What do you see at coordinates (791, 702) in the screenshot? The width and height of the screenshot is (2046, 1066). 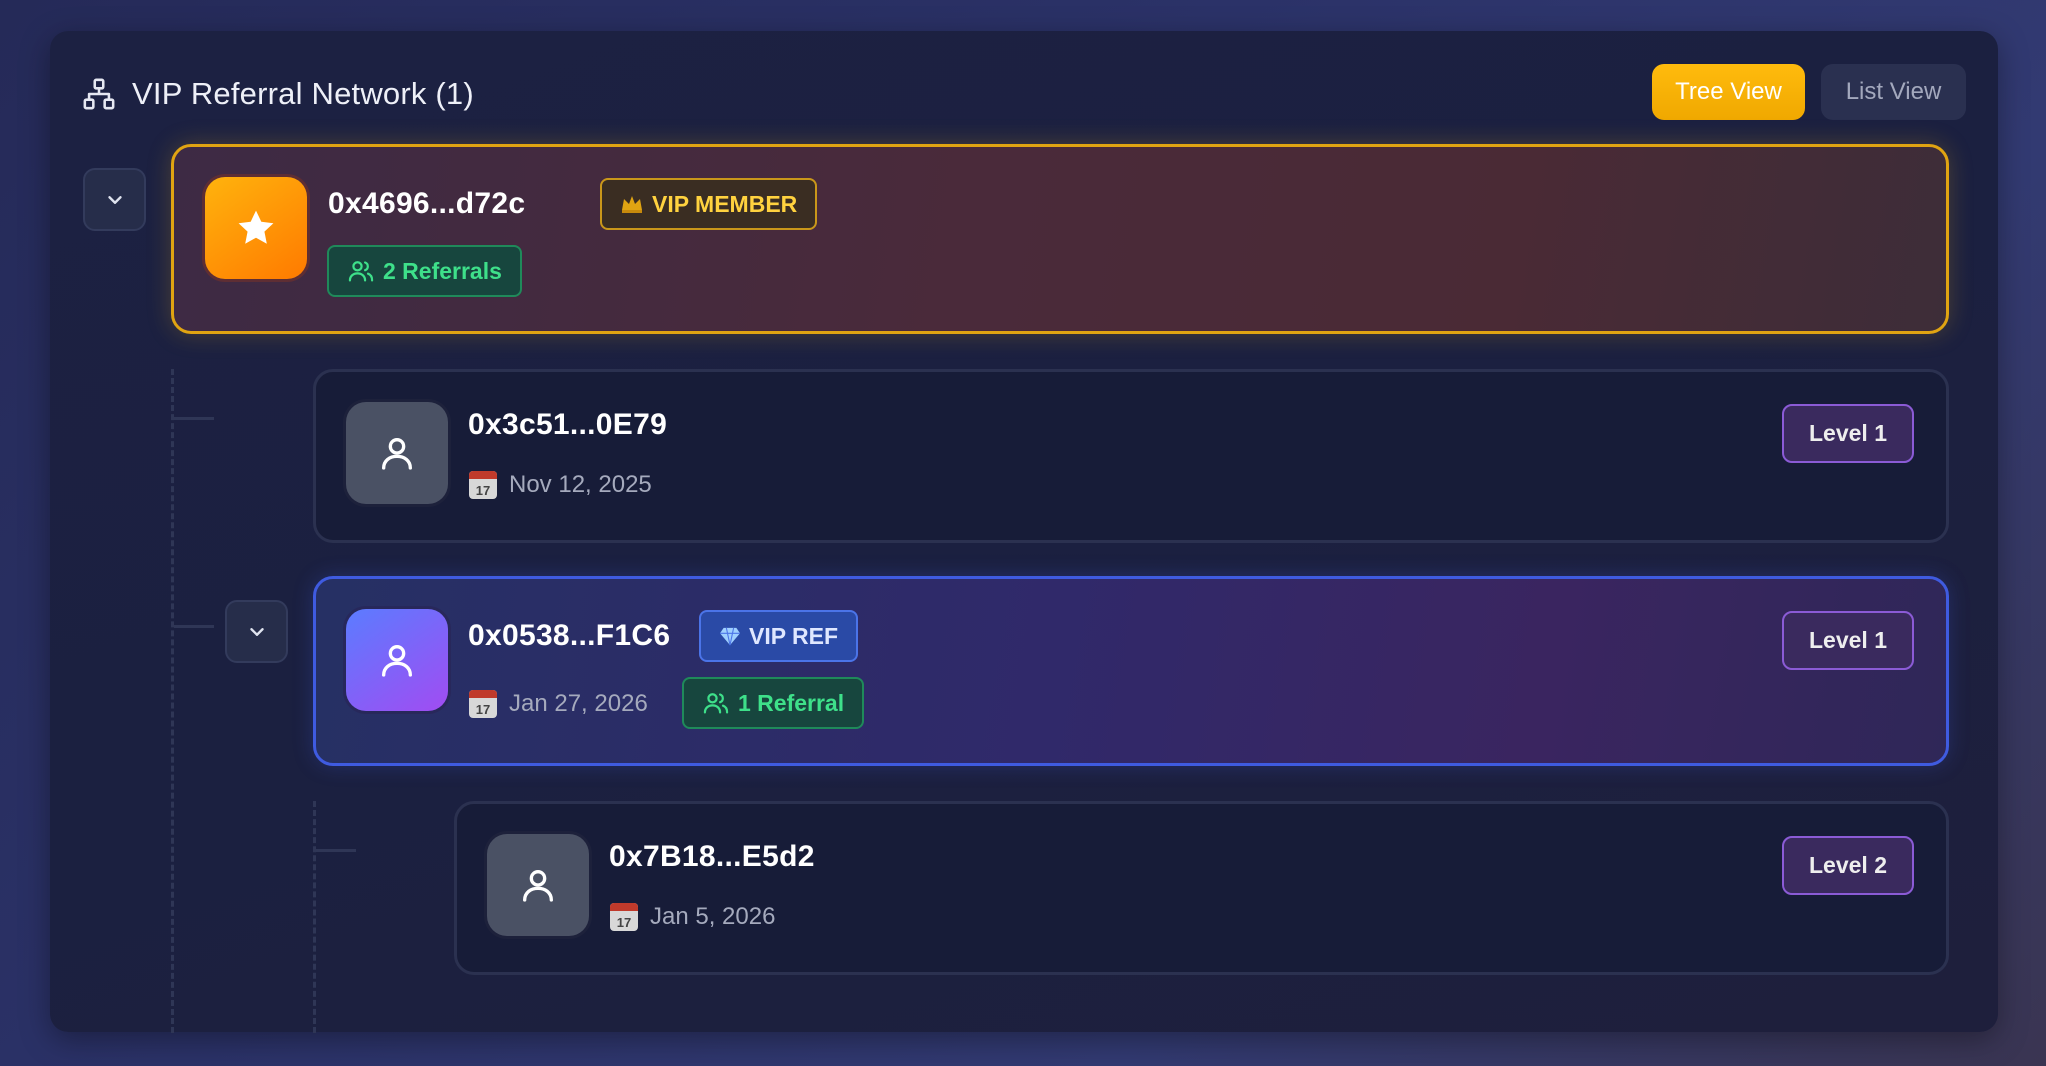 I see `node-referrals-label: 1 Referral` at bounding box center [791, 702].